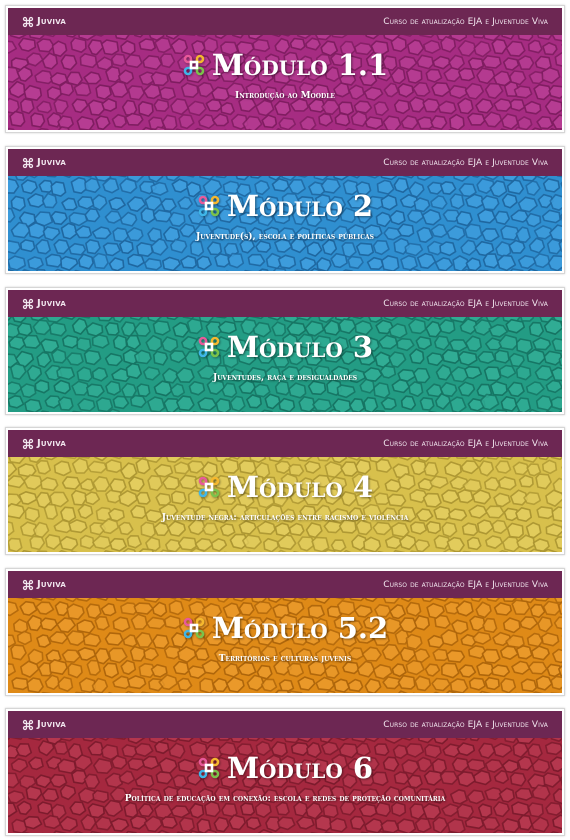  I want to click on module-subtitle: Introdução ao Moodle, so click(285, 96).